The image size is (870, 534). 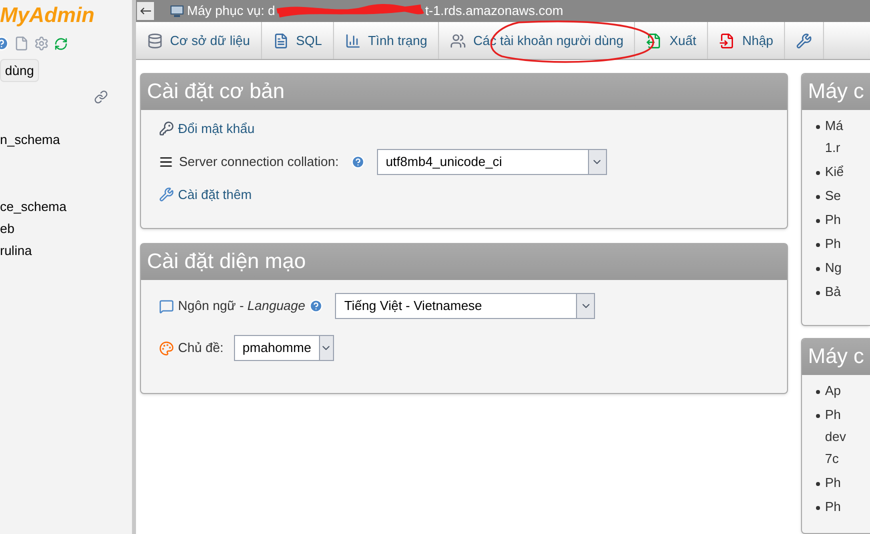 What do you see at coordinates (166, 161) in the screenshot?
I see `list-icon` at bounding box center [166, 161].